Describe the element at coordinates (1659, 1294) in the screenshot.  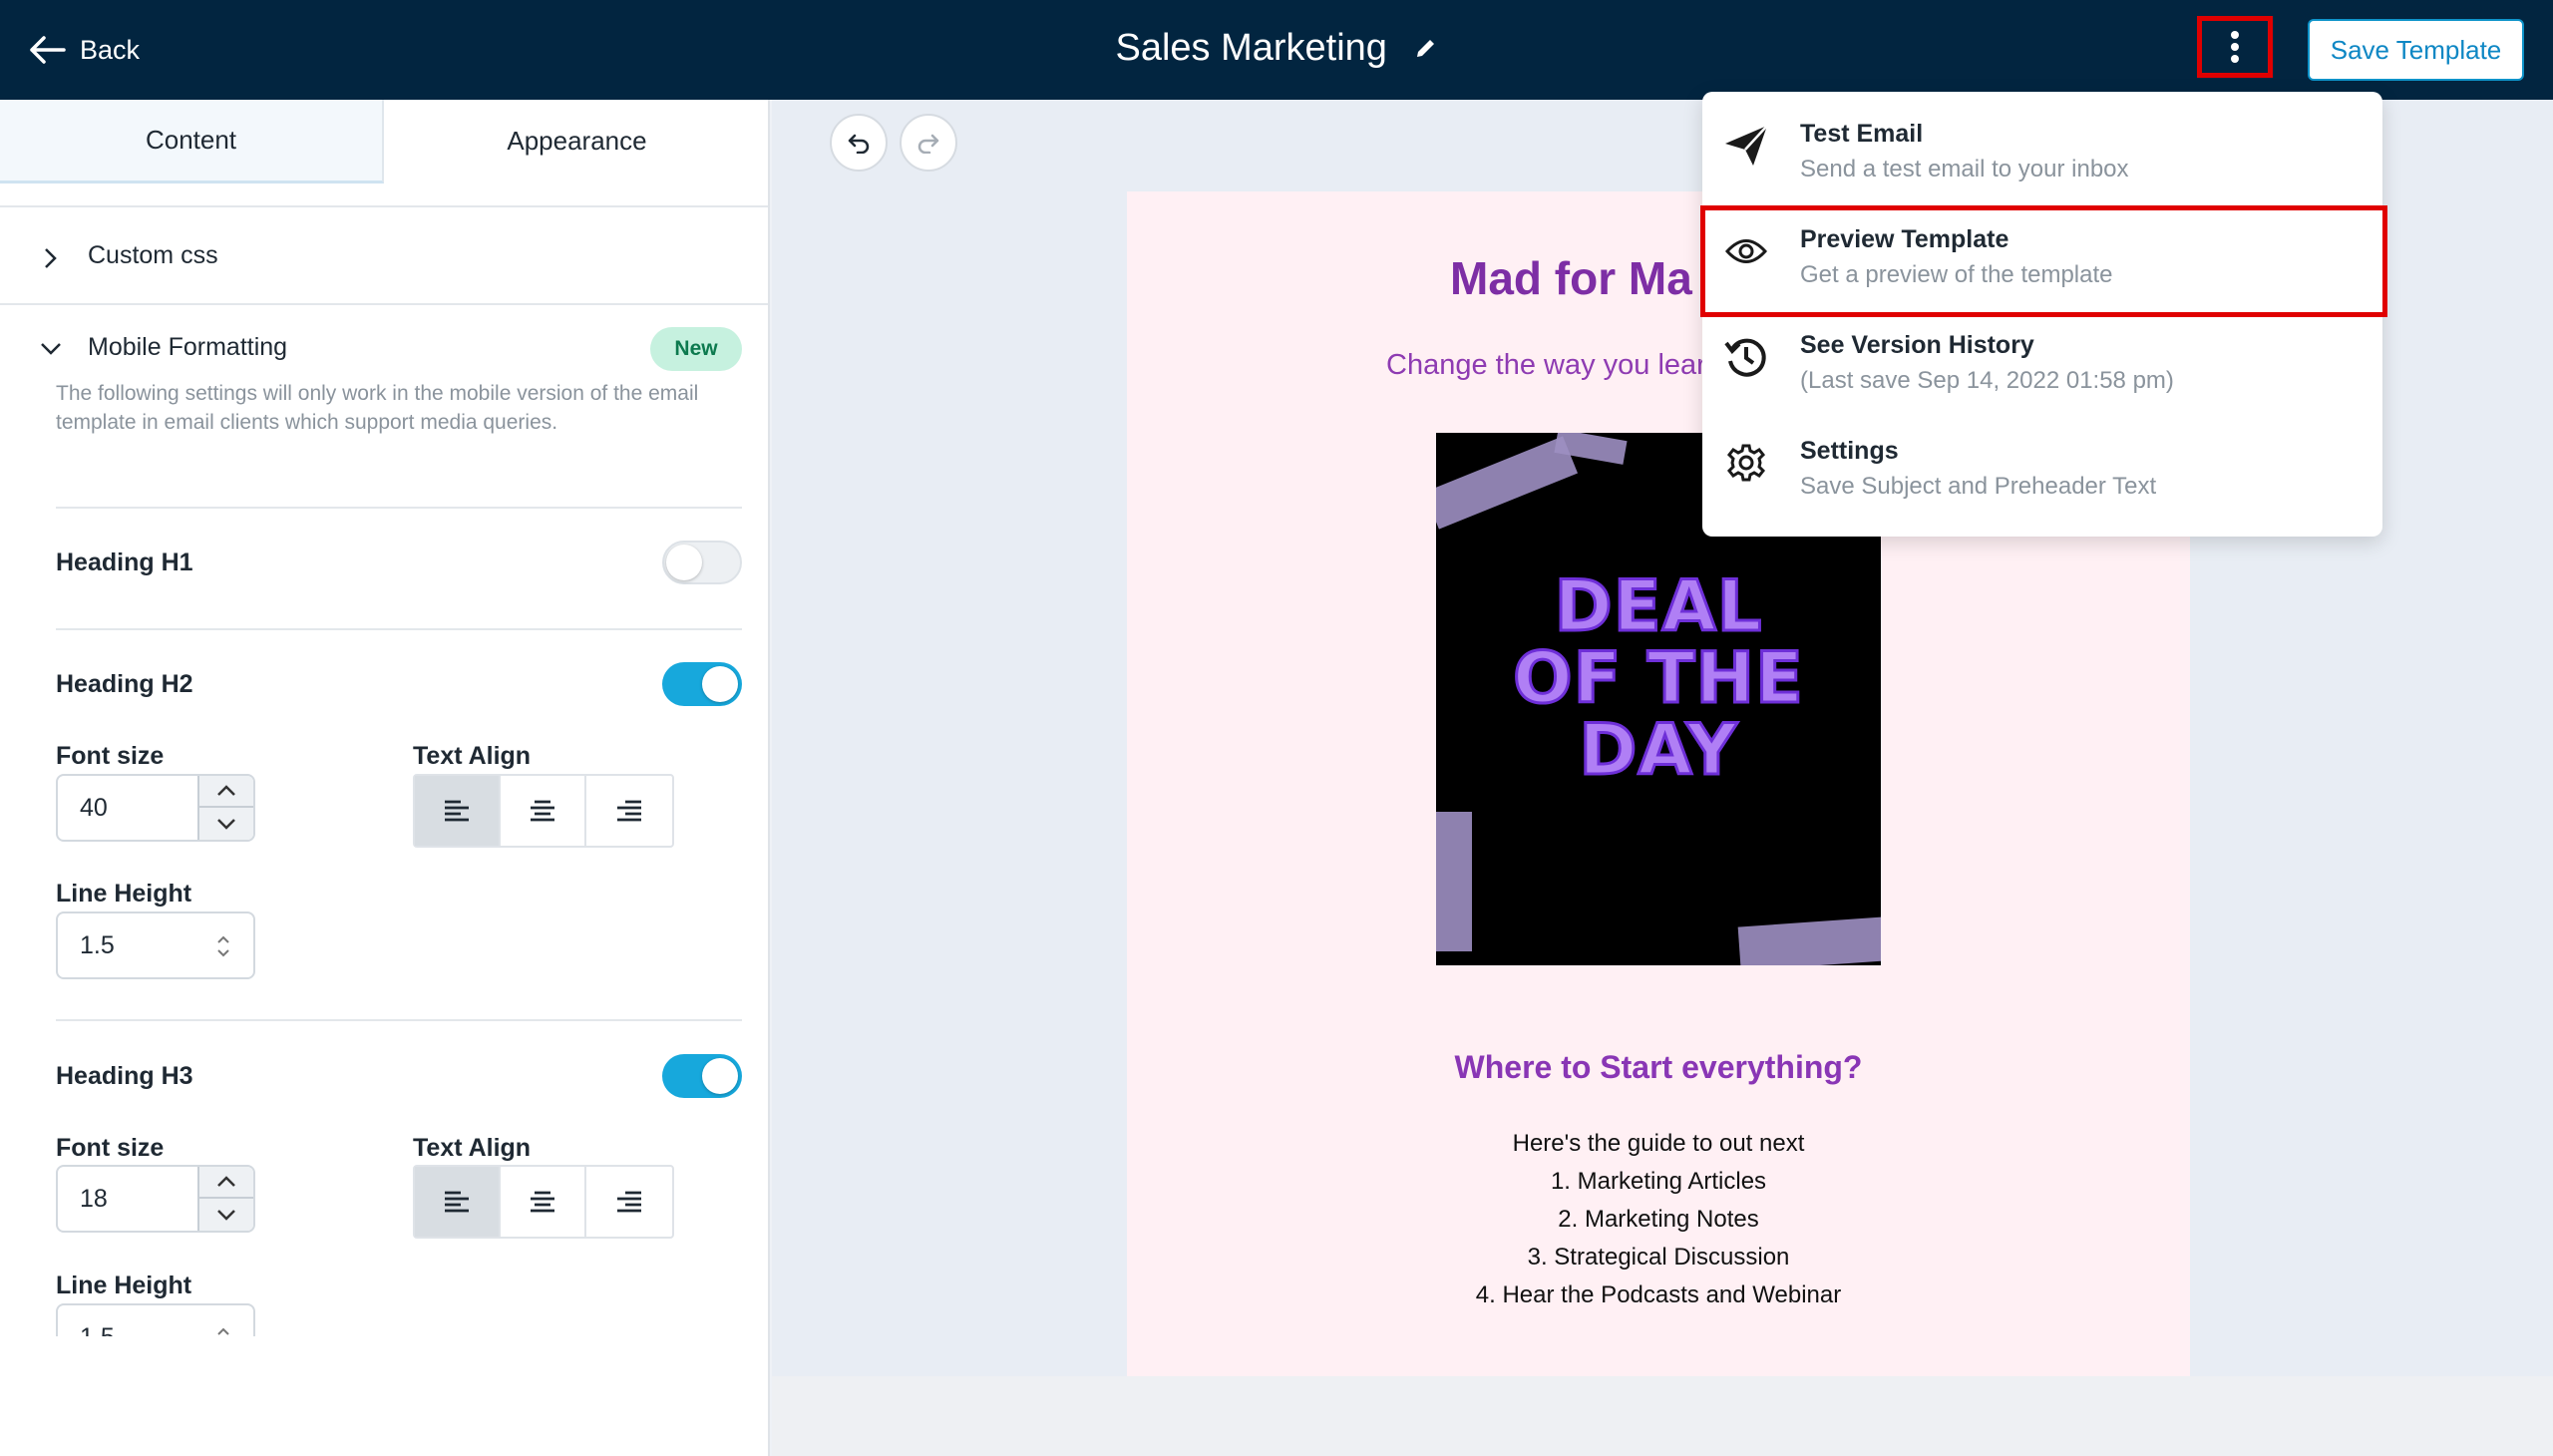
I see `list-item: 4. Hear the Podcasts and Webinar` at that location.